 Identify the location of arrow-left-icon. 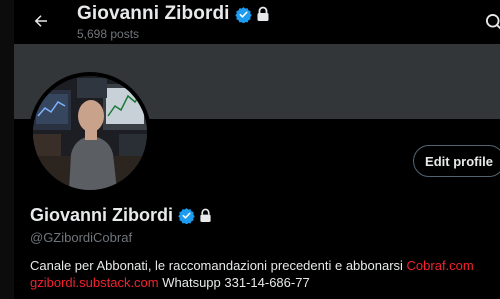
(40, 21).